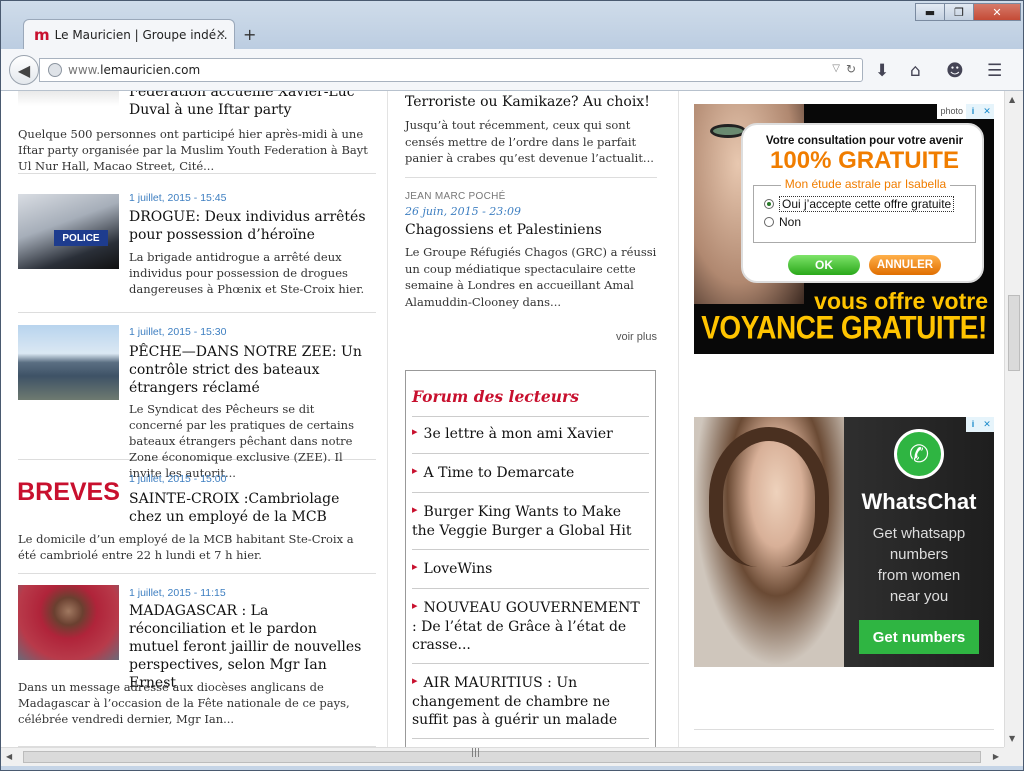 The width and height of the screenshot is (1024, 771). I want to click on scroll-grip-icon: |||, so click(476, 753).